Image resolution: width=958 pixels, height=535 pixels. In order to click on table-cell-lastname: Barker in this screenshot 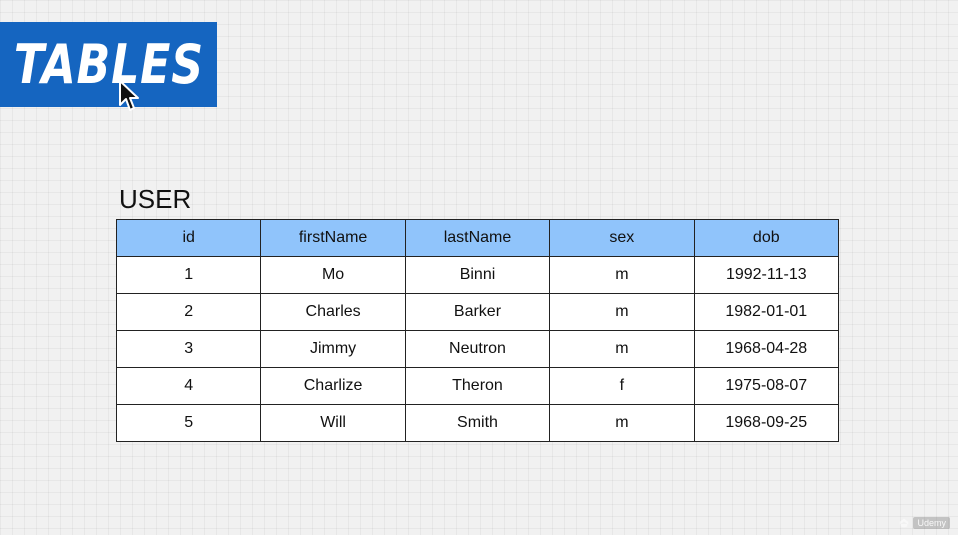, I will do `click(477, 312)`.